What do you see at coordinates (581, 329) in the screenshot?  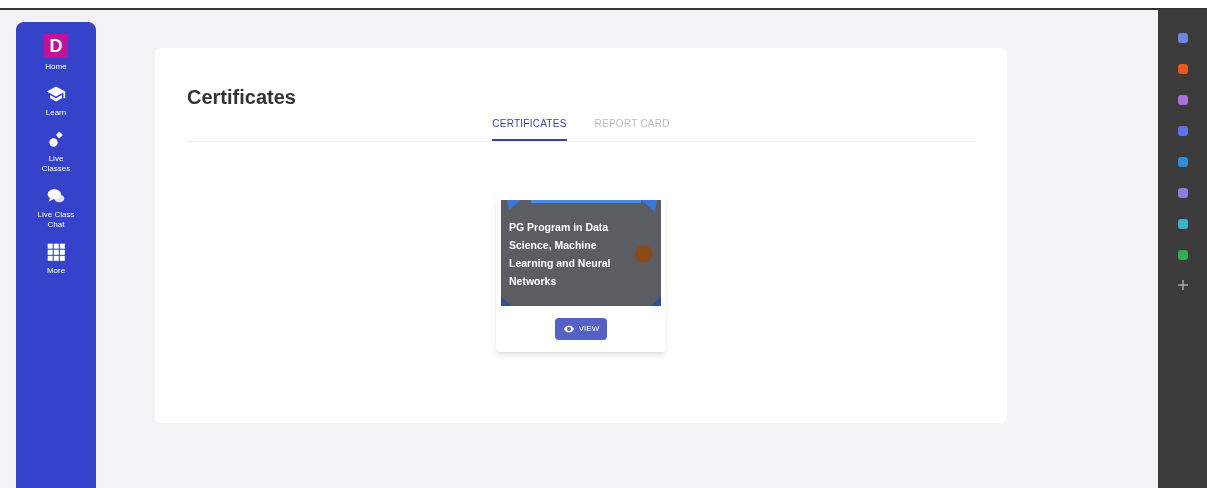 I see `view-button: VIEW` at bounding box center [581, 329].